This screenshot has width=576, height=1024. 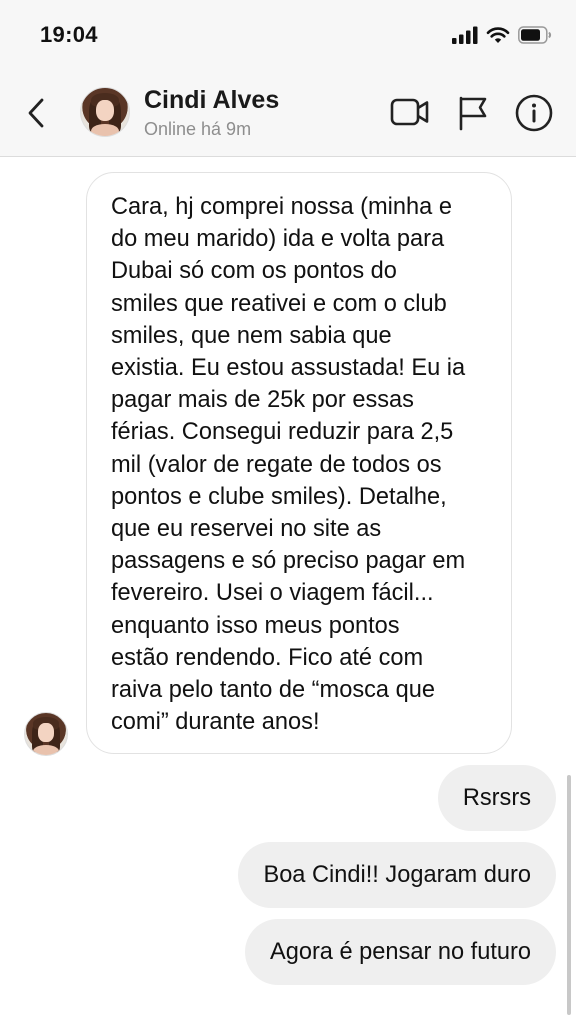 I want to click on contact-name: Cindi Alves, so click(x=211, y=100).